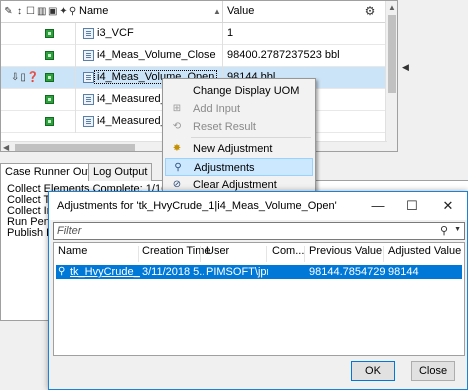  I want to click on sort-up-icon: ▲, so click(217, 11).